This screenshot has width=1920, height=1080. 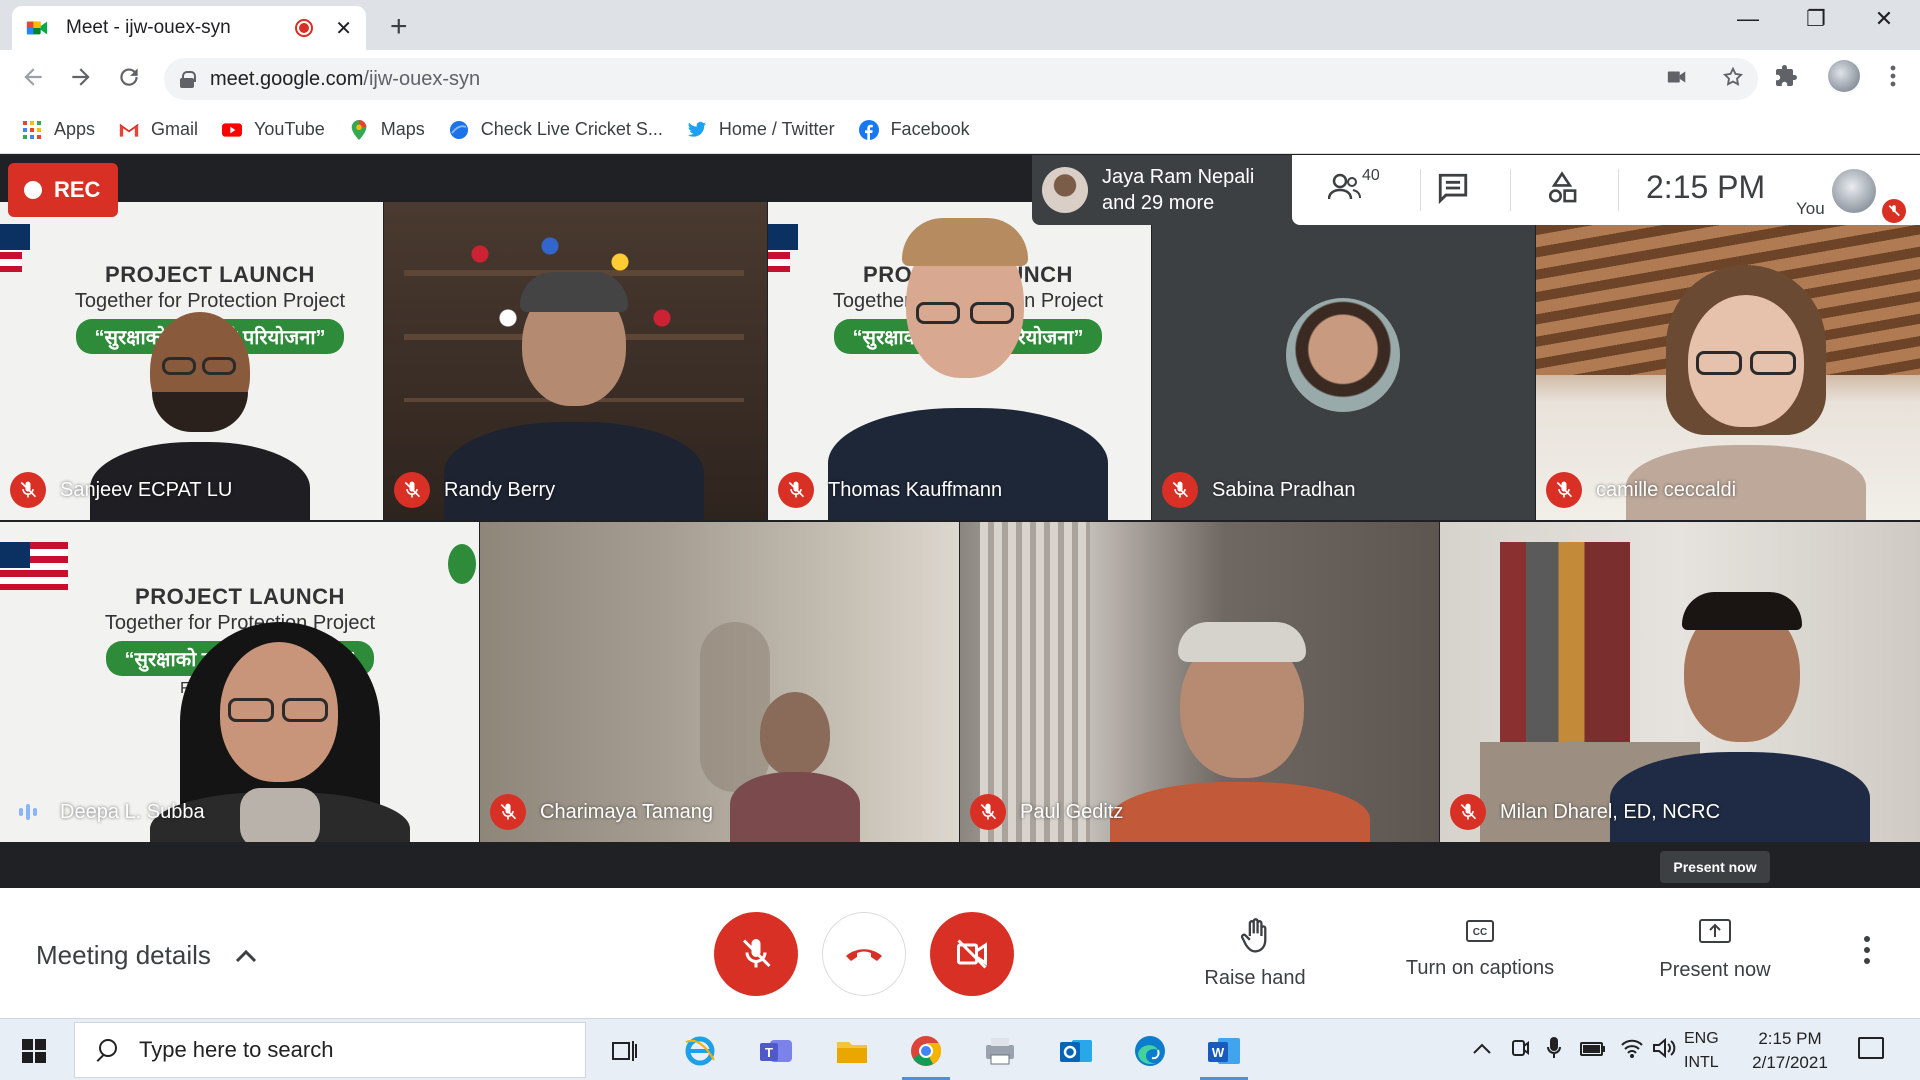 I want to click on microsoft-teams-icon: T, so click(x=776, y=1051).